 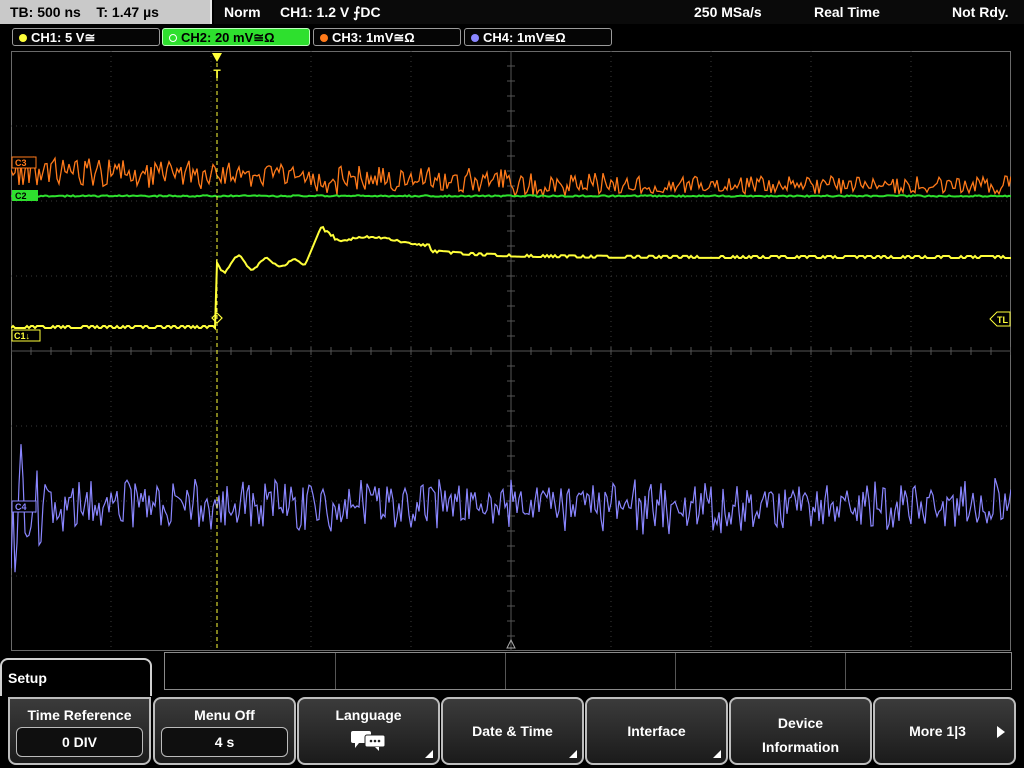 What do you see at coordinates (1001, 732) in the screenshot?
I see `next-page-arrow-icon` at bounding box center [1001, 732].